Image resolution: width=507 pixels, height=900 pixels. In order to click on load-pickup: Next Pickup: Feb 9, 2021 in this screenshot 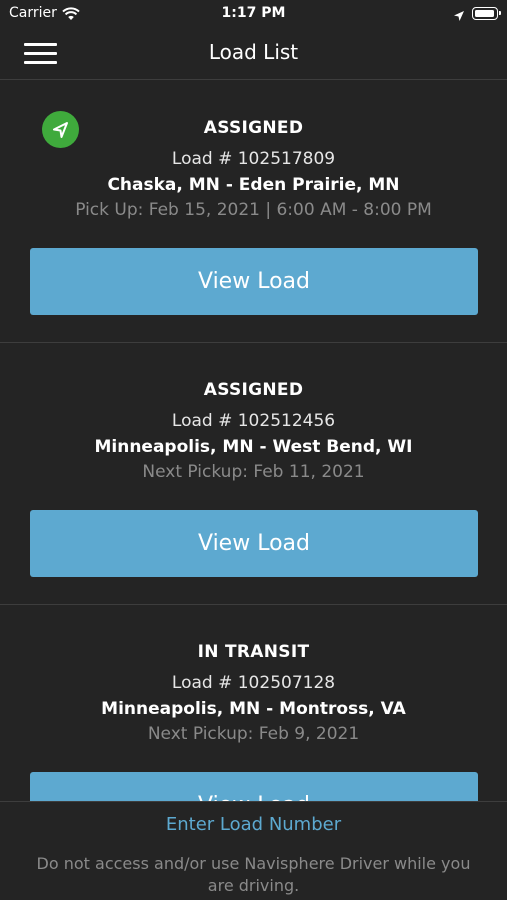, I will do `click(253, 734)`.